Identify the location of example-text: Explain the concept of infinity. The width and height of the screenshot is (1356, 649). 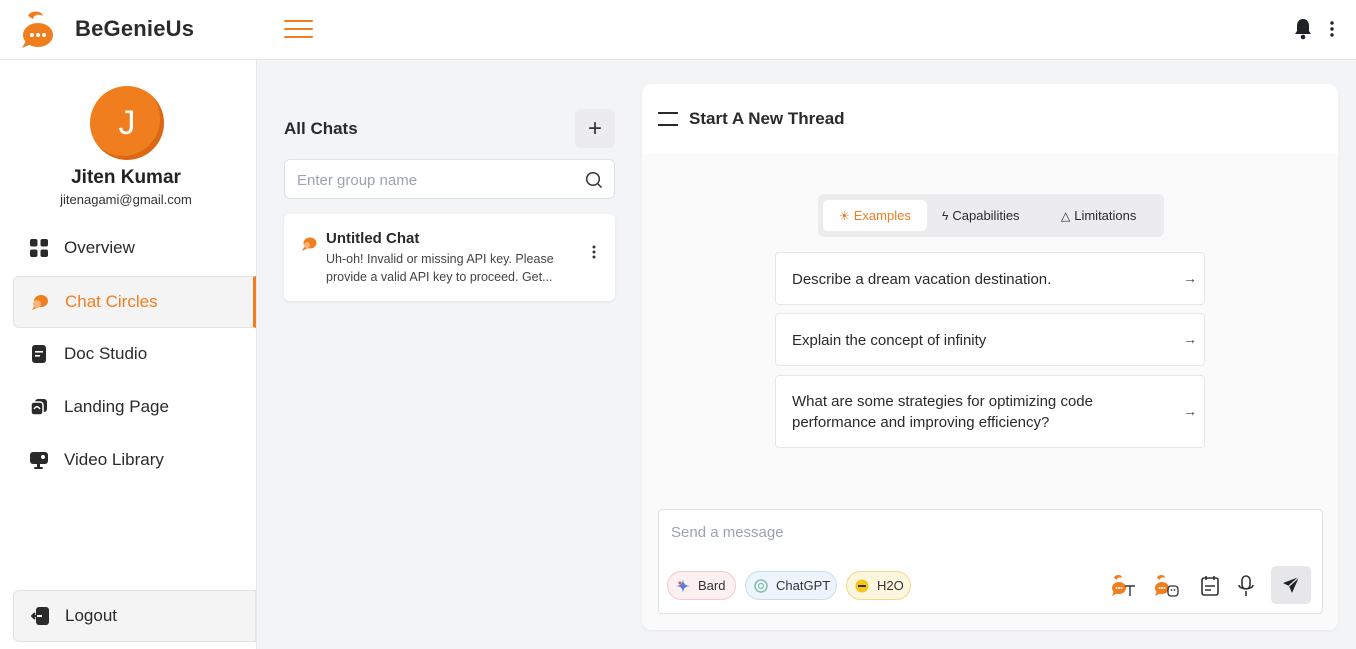
(889, 340).